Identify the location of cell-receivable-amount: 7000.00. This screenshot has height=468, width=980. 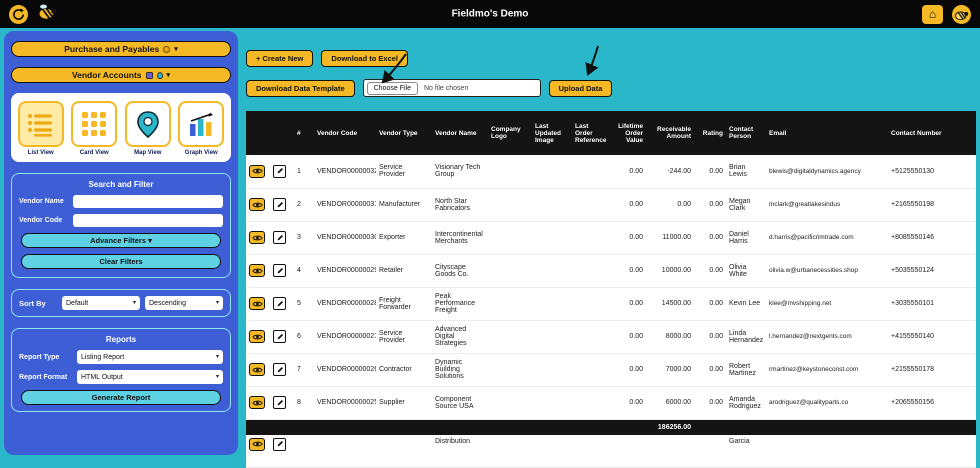
(670, 369).